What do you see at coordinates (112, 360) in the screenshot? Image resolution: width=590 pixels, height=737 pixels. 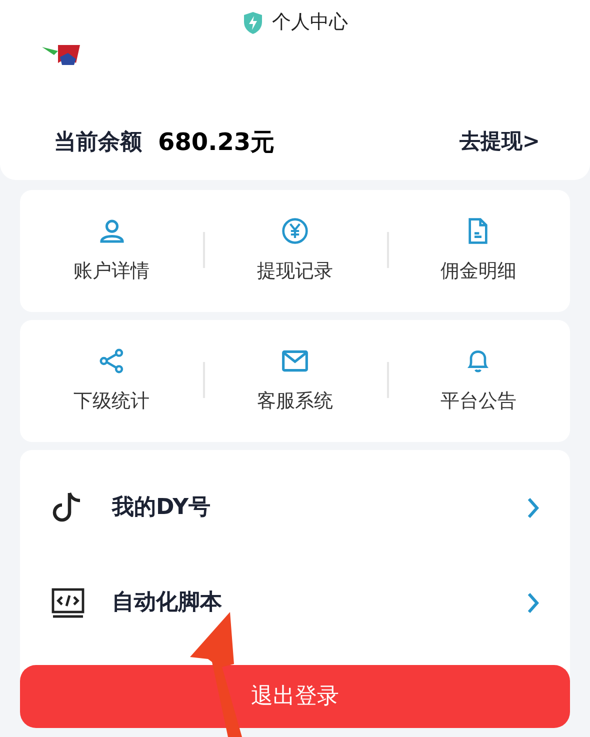 I see `share-icon` at bounding box center [112, 360].